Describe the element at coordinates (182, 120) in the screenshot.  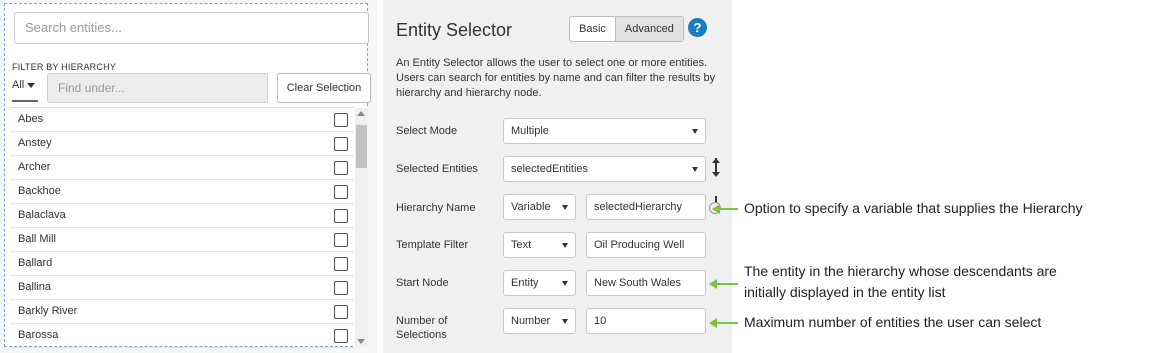
I see `list-item: Abes` at that location.